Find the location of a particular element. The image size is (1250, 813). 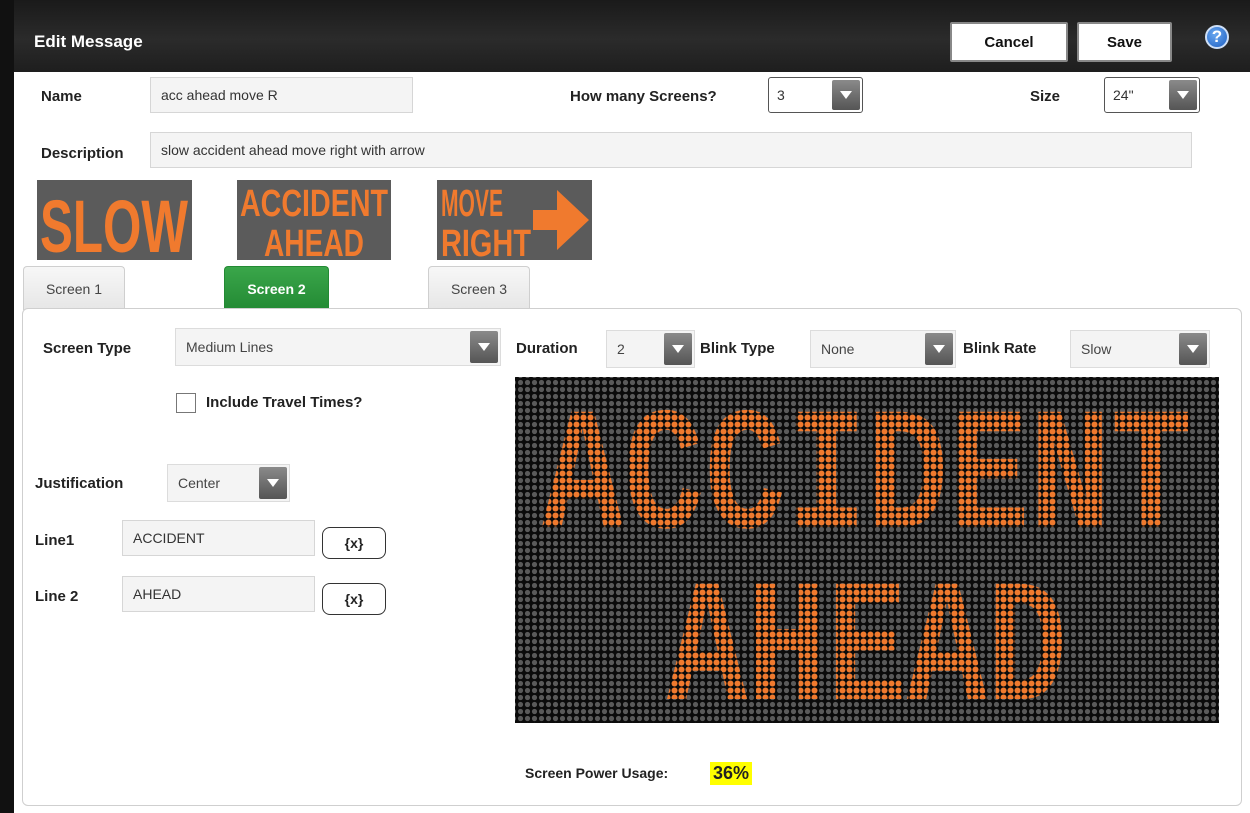

thumbnail-line: AHEAD is located at coordinates (314, 241).